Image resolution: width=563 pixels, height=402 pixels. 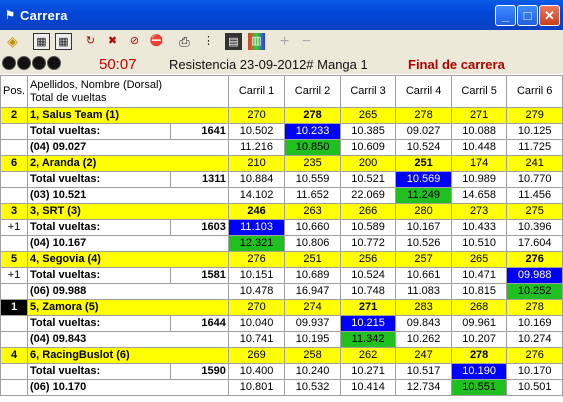 I want to click on total-laps: 1644, so click(x=199, y=323).